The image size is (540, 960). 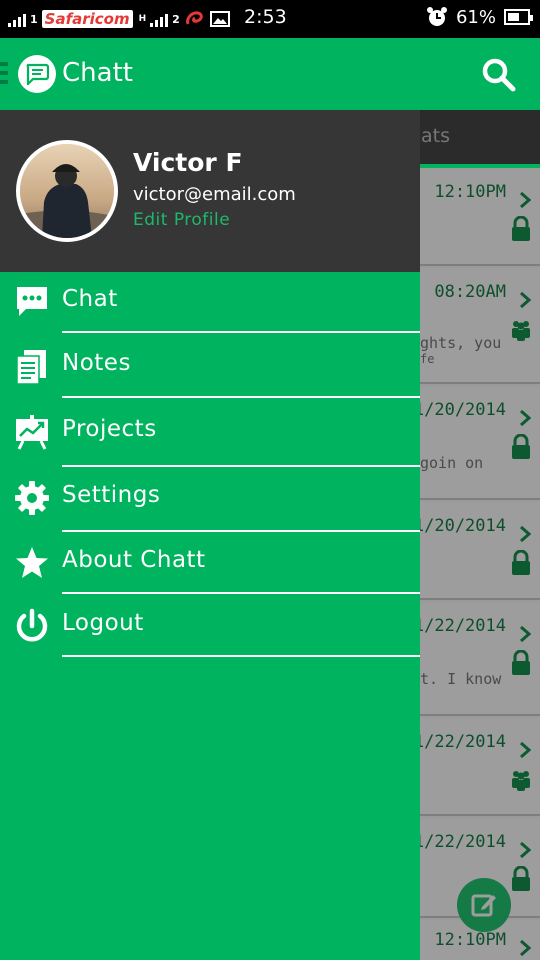 What do you see at coordinates (32, 498) in the screenshot?
I see `gear-icon` at bounding box center [32, 498].